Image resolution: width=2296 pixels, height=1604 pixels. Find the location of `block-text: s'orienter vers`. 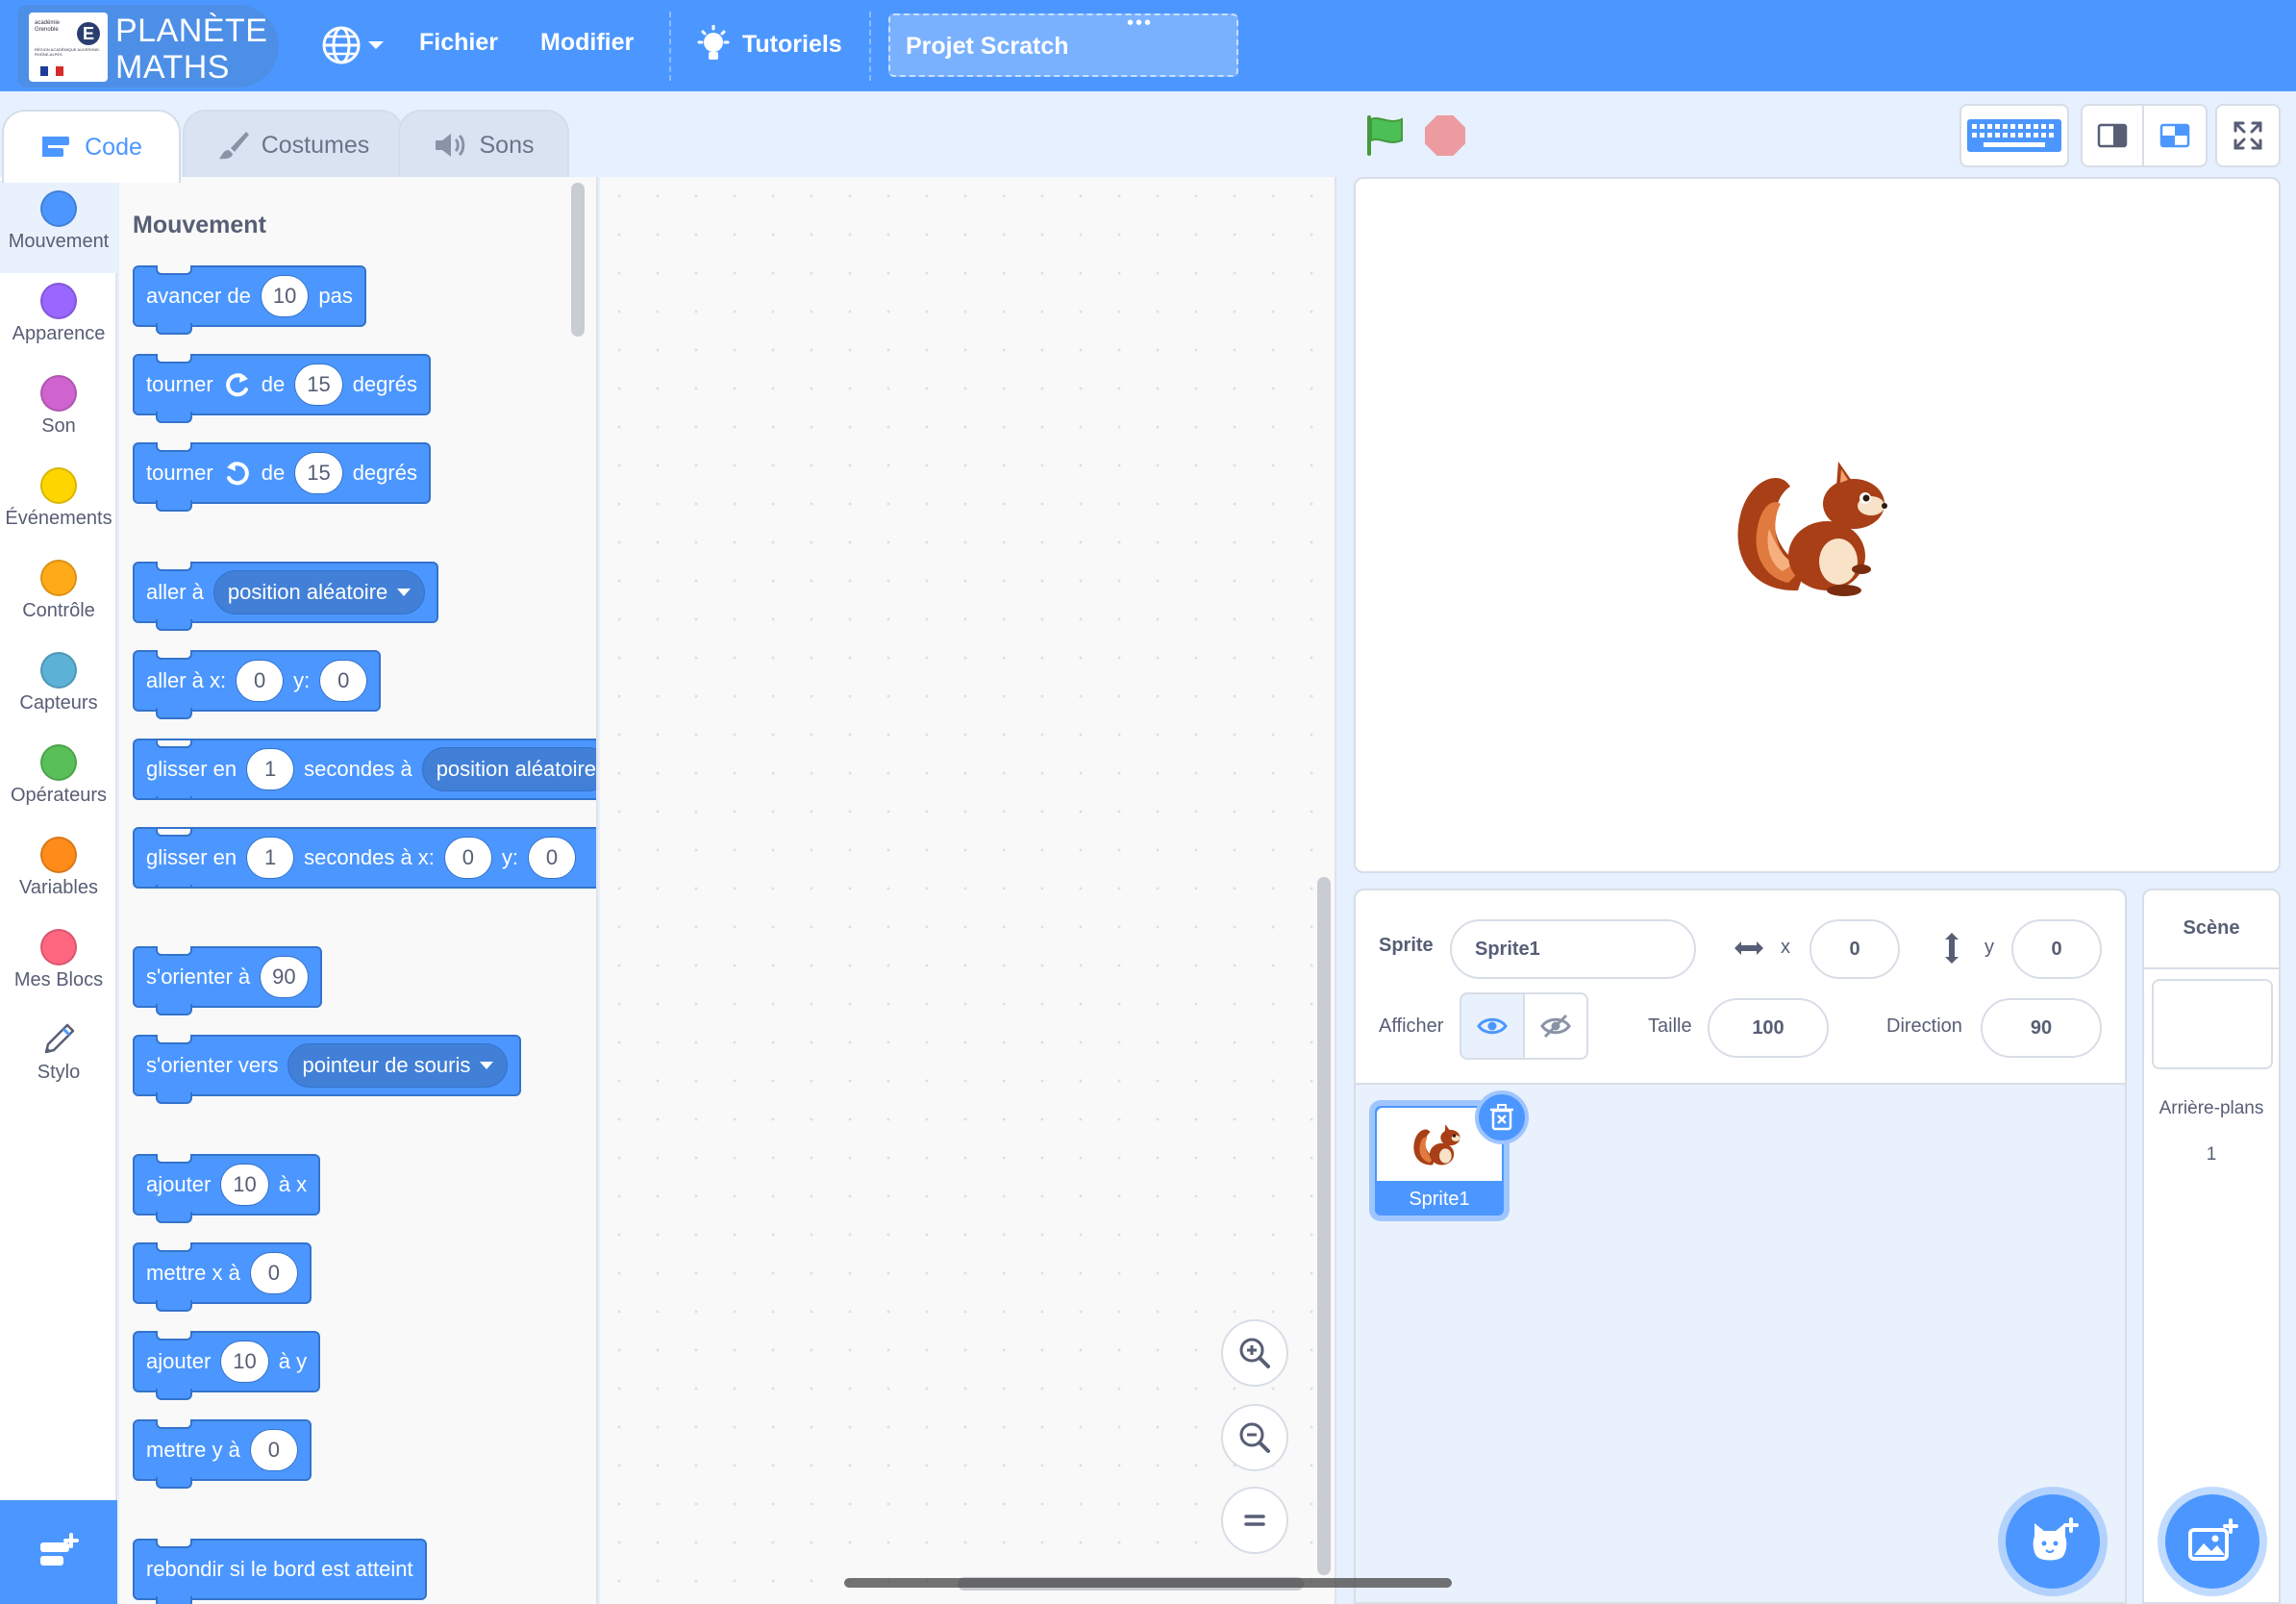

block-text: s'orienter vers is located at coordinates (212, 1065).